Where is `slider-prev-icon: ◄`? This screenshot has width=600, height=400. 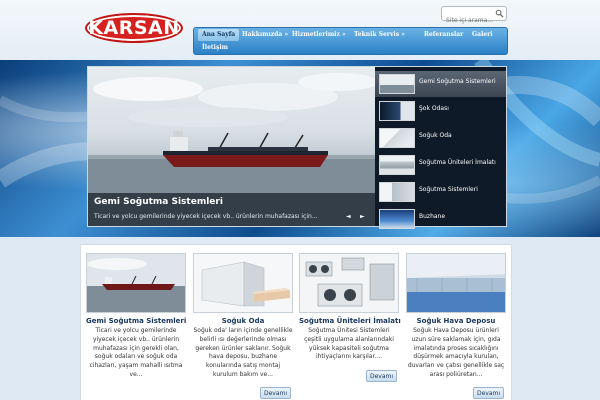
slider-prev-icon: ◄ is located at coordinates (348, 216).